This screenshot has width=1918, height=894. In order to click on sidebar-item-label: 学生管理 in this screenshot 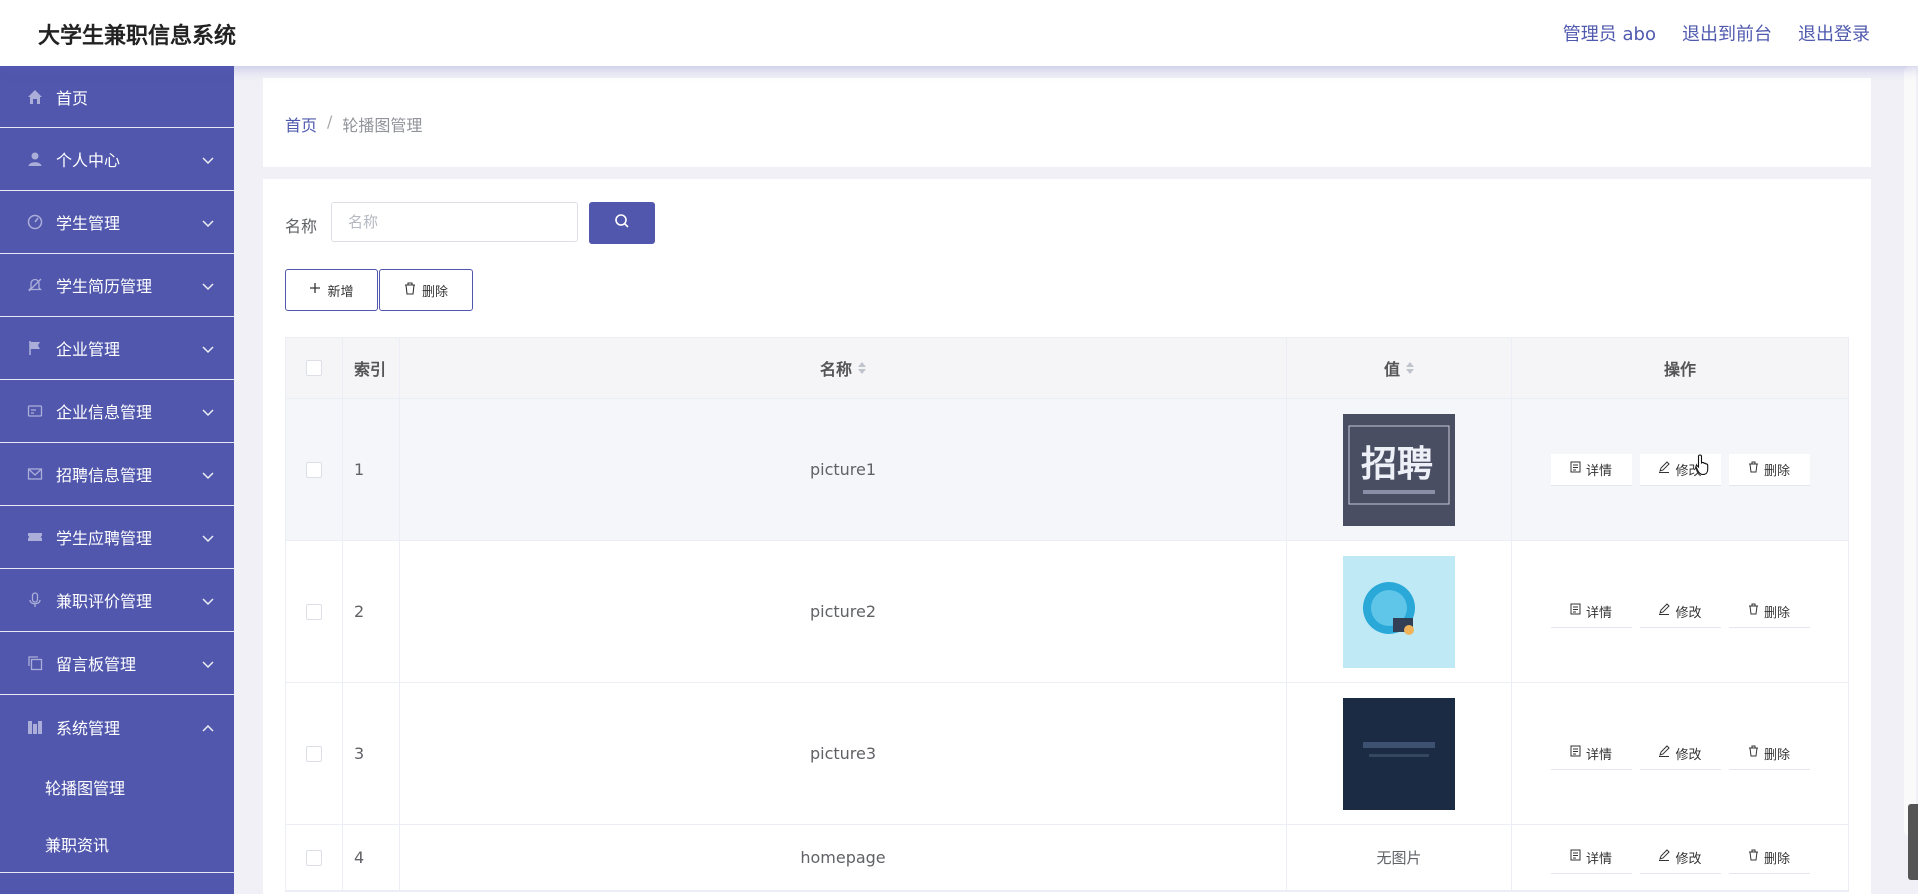, I will do `click(88, 223)`.